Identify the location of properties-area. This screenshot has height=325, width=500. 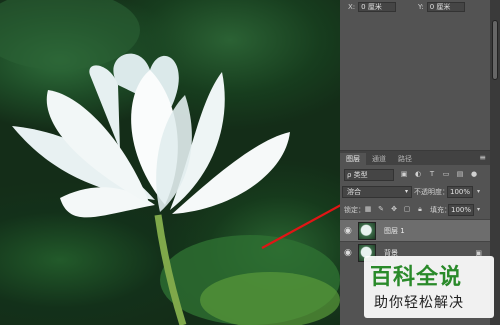
(415, 82).